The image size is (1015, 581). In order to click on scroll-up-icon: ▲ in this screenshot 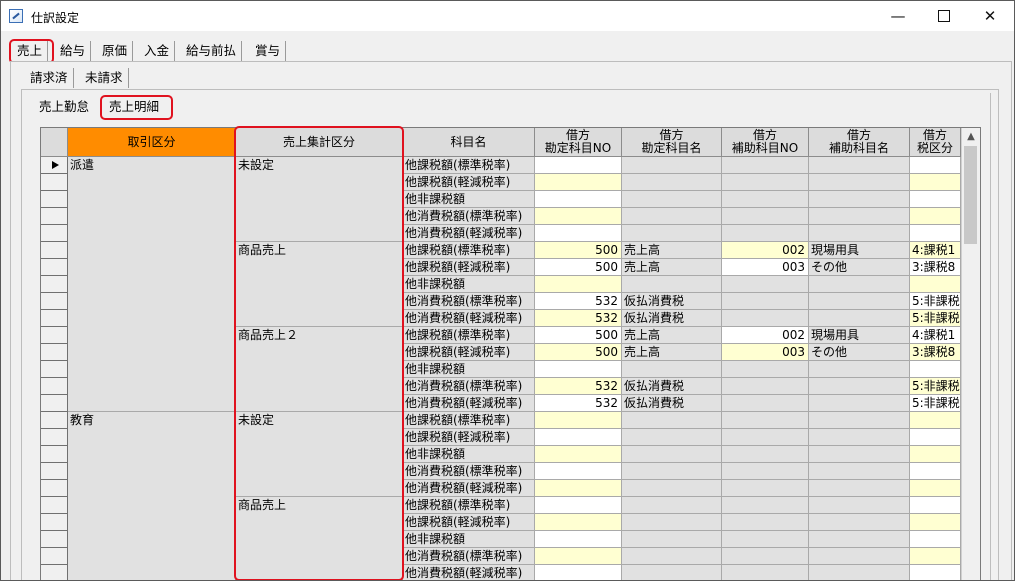, I will do `click(971, 136)`.